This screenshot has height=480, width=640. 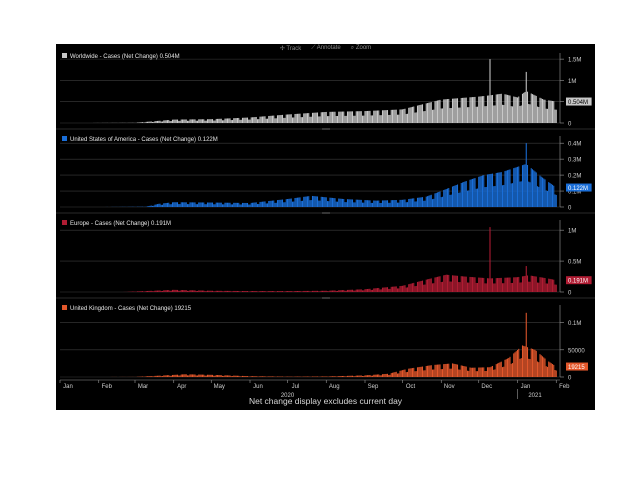 What do you see at coordinates (290, 48) in the screenshot?
I see `track-button: ✢ Track` at bounding box center [290, 48].